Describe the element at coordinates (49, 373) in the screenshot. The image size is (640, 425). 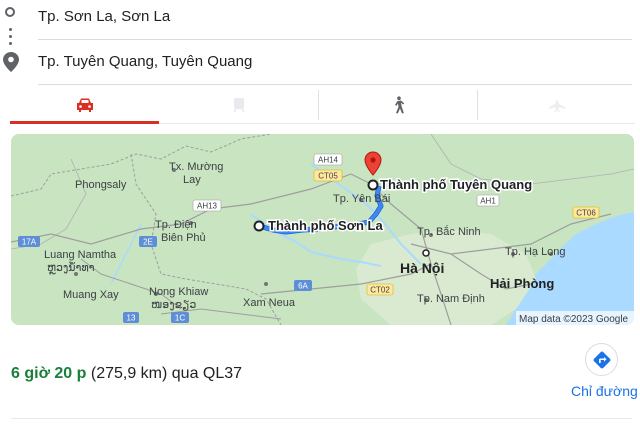
I see `travel-time: 6 giờ 20 p` at that location.